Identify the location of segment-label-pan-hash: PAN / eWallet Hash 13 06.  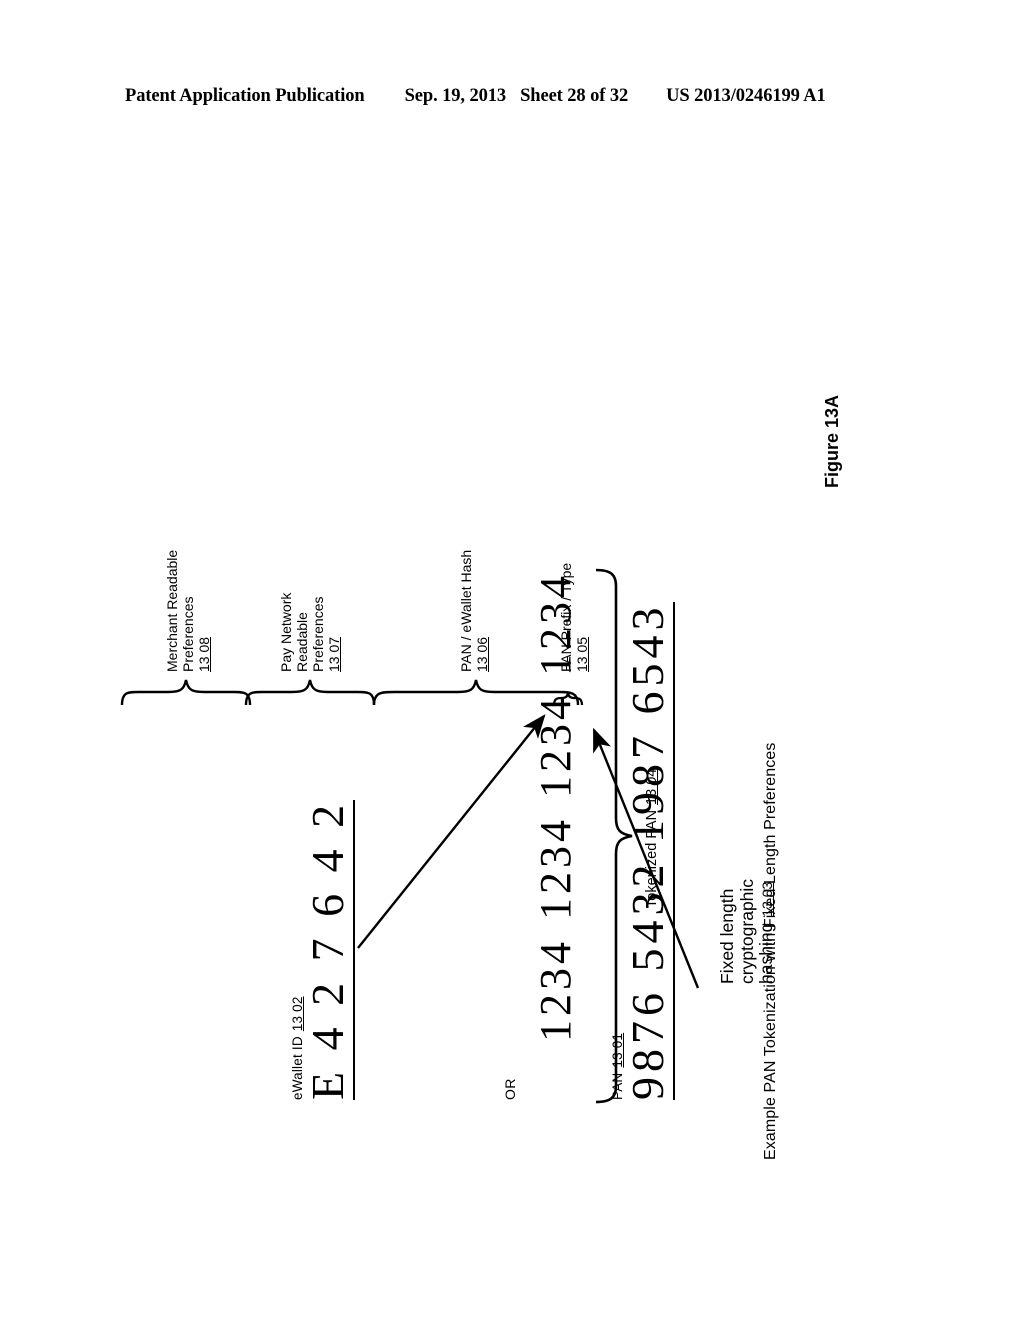
(474, 611).